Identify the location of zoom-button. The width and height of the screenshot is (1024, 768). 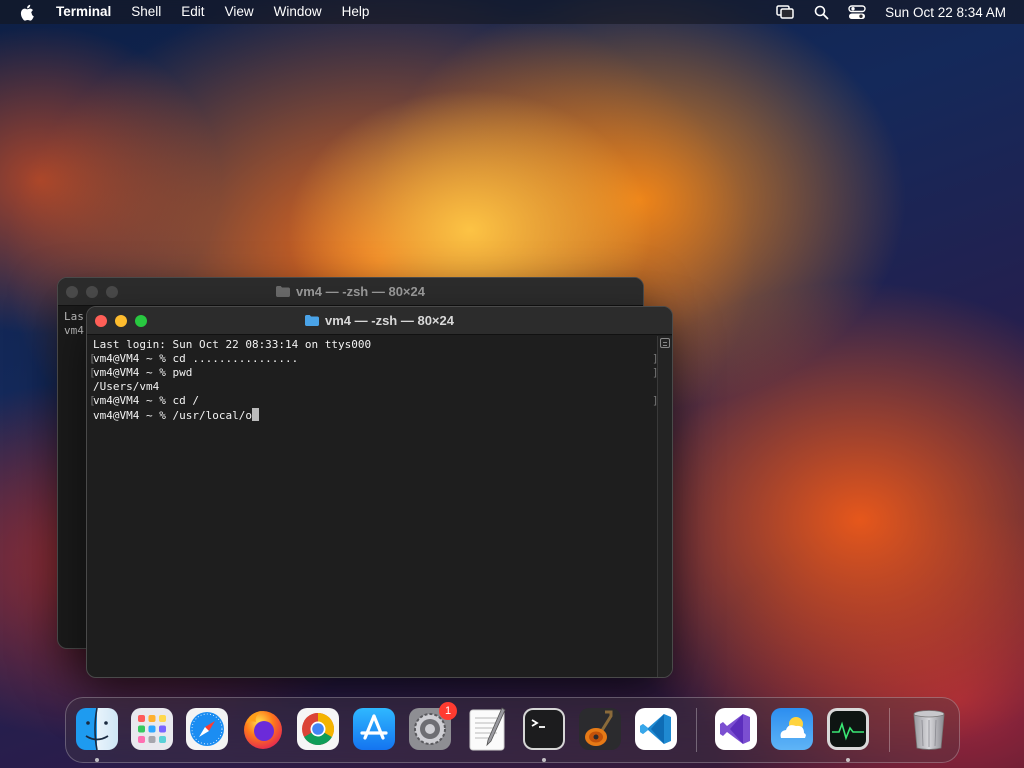
(141, 321).